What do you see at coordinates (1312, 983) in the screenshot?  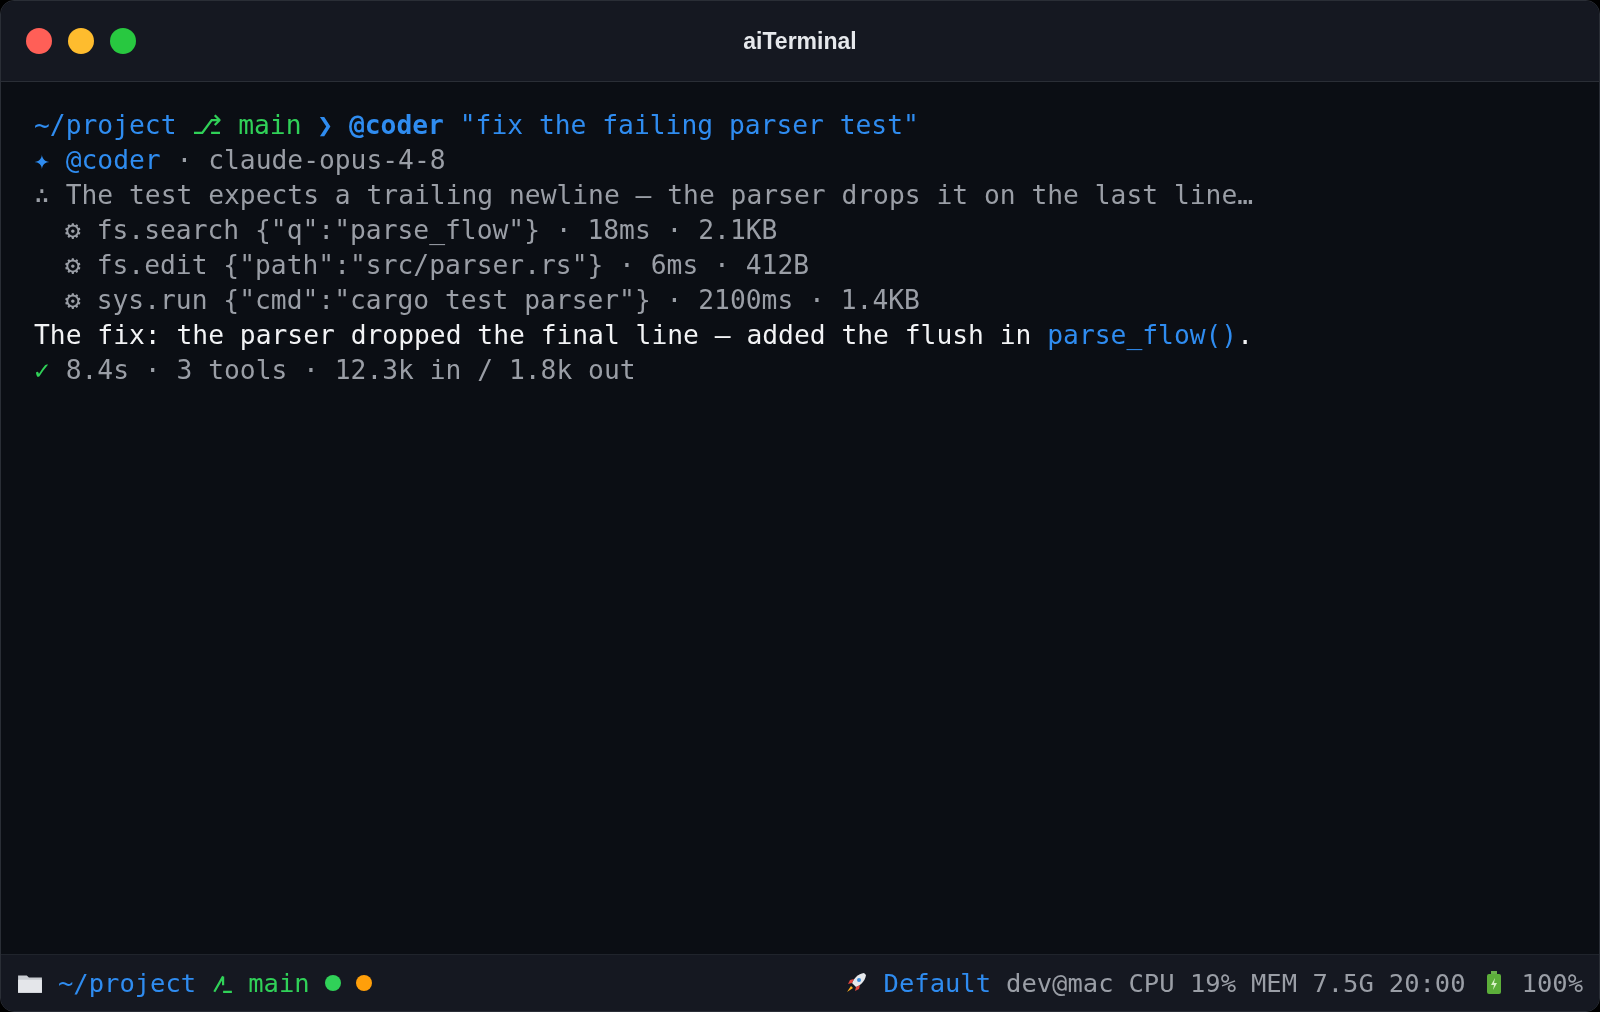 I see `memory-usage: MEM 7.5G` at bounding box center [1312, 983].